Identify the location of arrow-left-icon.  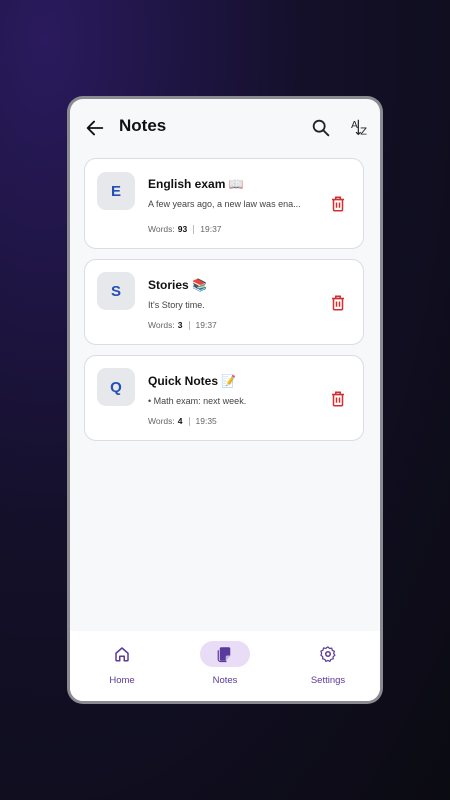
(95, 128).